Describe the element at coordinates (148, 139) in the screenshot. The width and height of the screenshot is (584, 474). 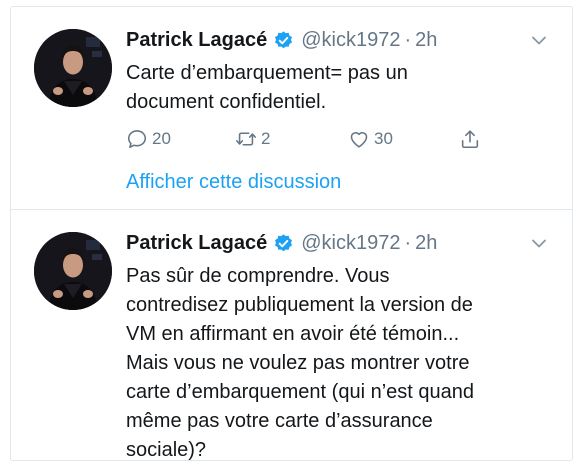
I see `reply-button: 20` at that location.